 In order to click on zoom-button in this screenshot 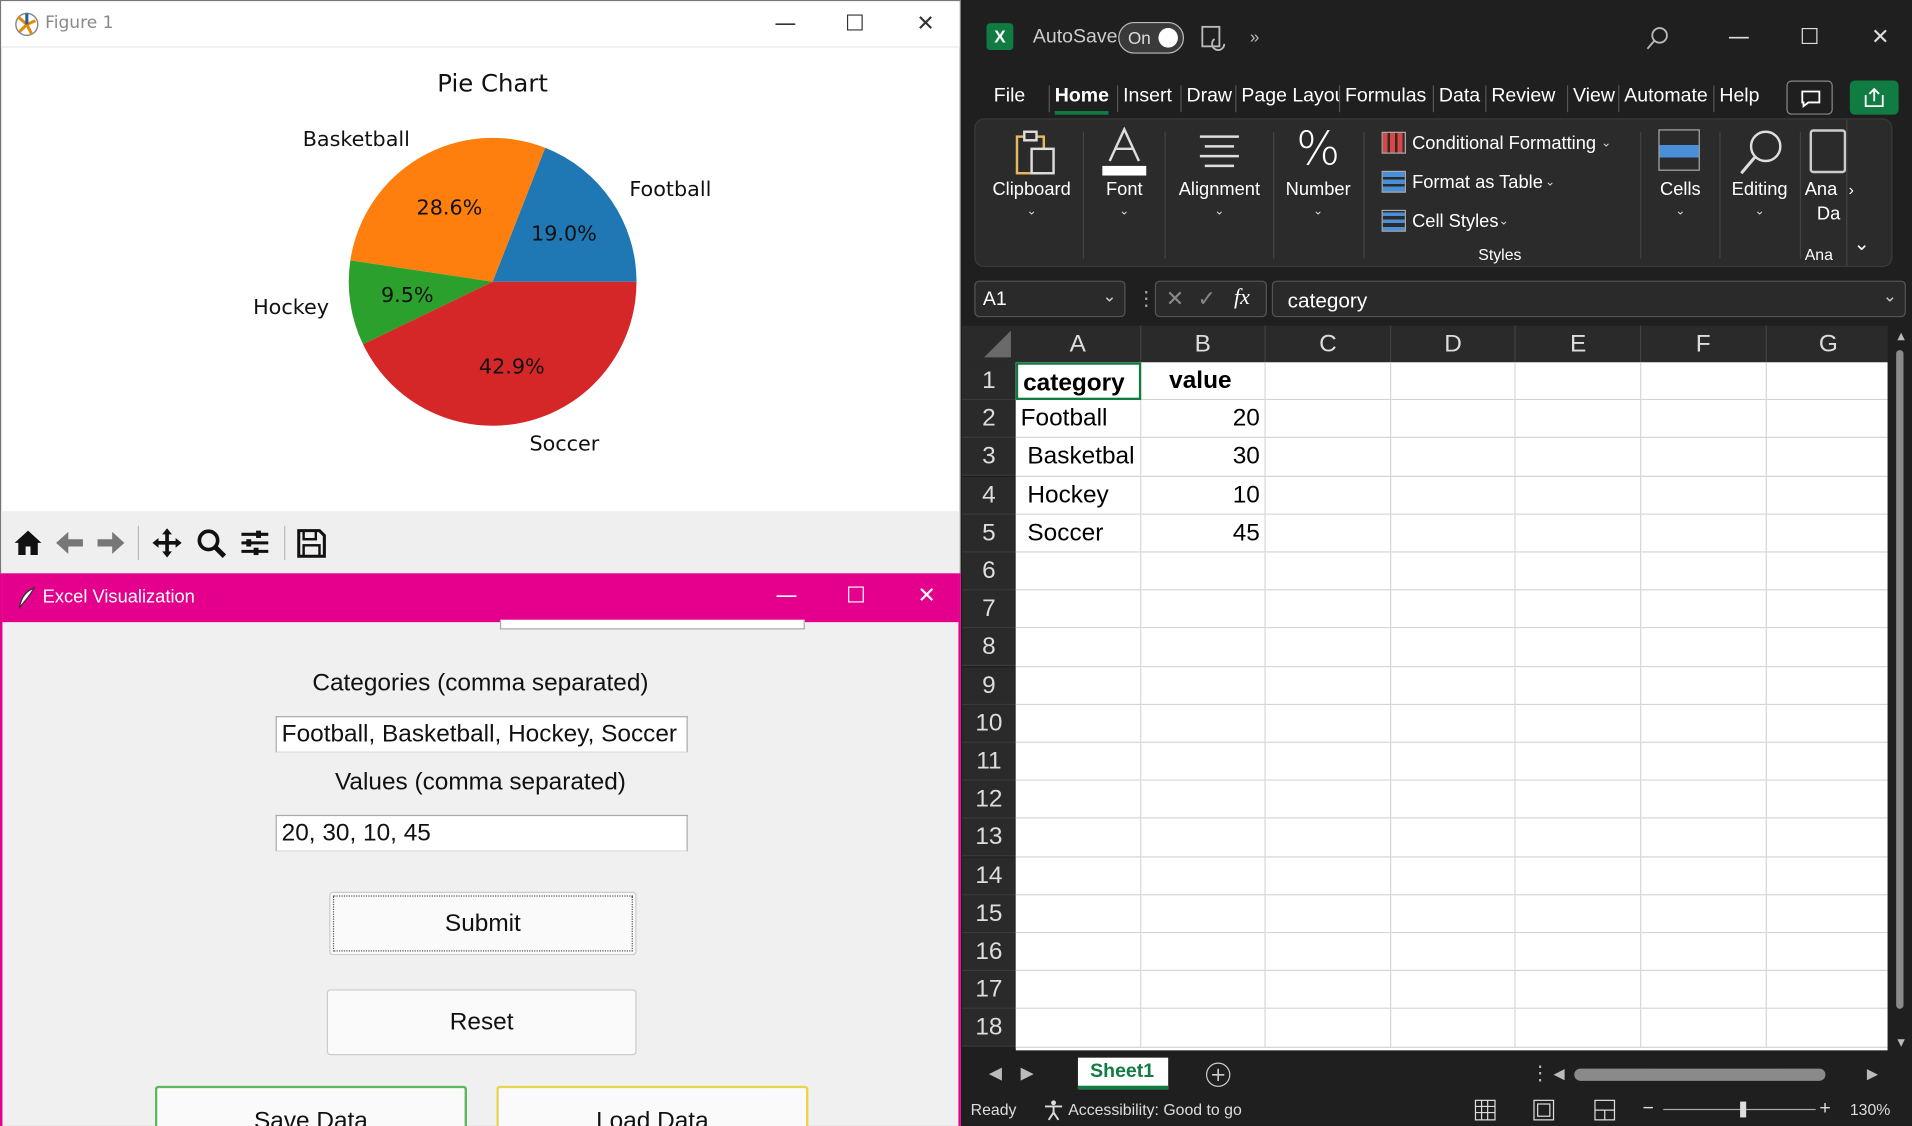, I will do `click(211, 543)`.